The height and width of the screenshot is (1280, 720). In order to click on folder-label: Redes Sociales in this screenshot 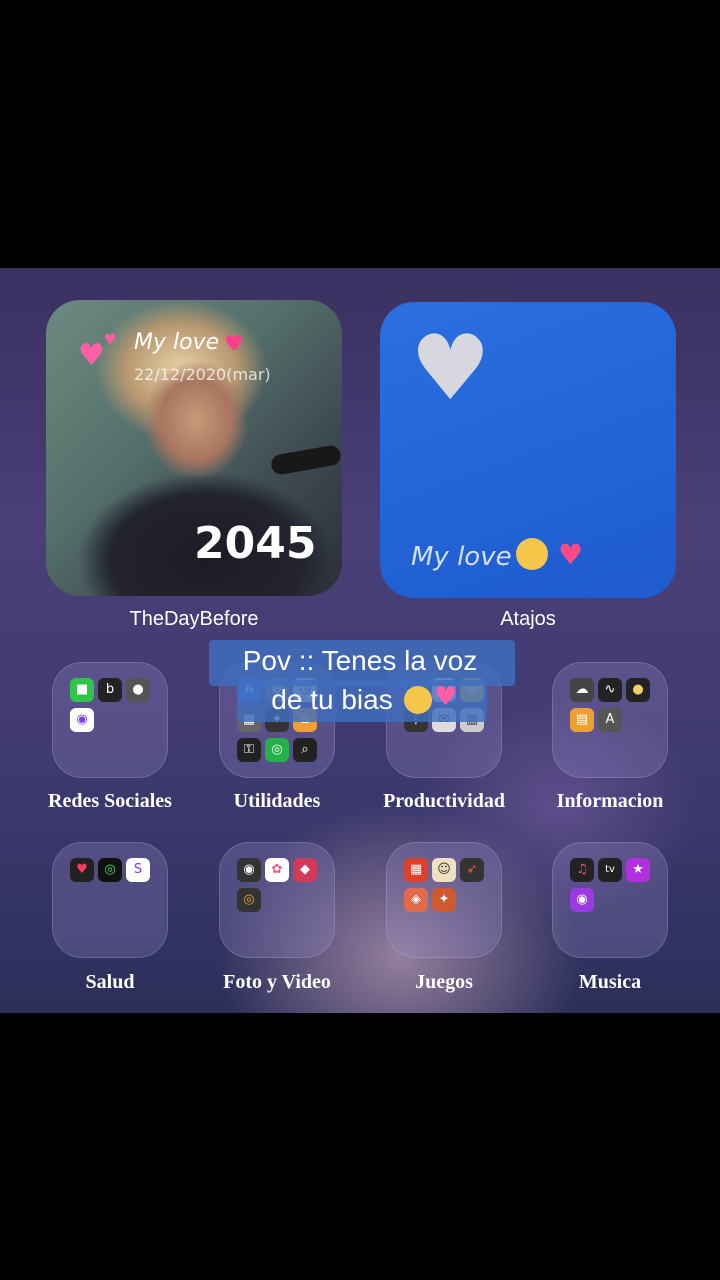, I will do `click(110, 801)`.